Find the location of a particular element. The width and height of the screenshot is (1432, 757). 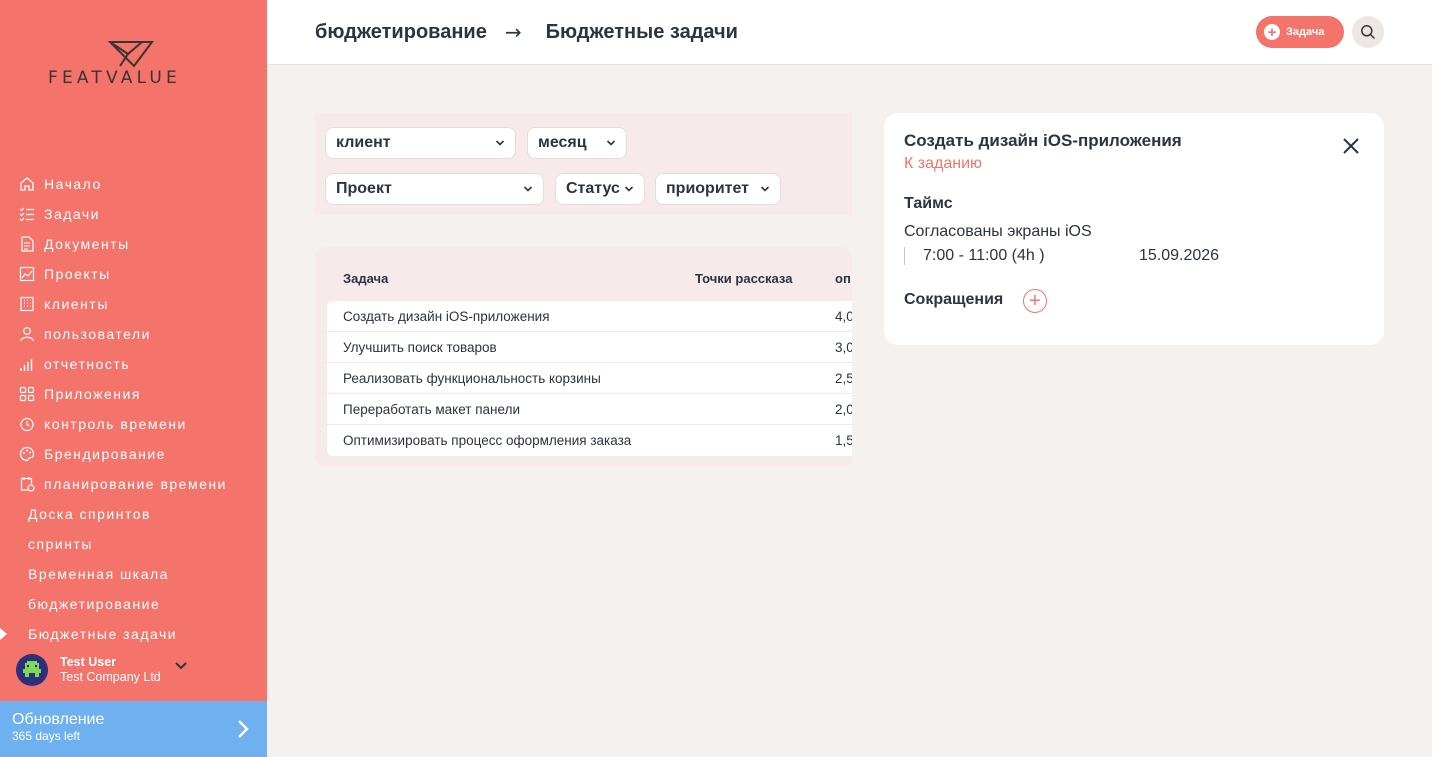

status-select-value: Статус is located at coordinates (593, 188).